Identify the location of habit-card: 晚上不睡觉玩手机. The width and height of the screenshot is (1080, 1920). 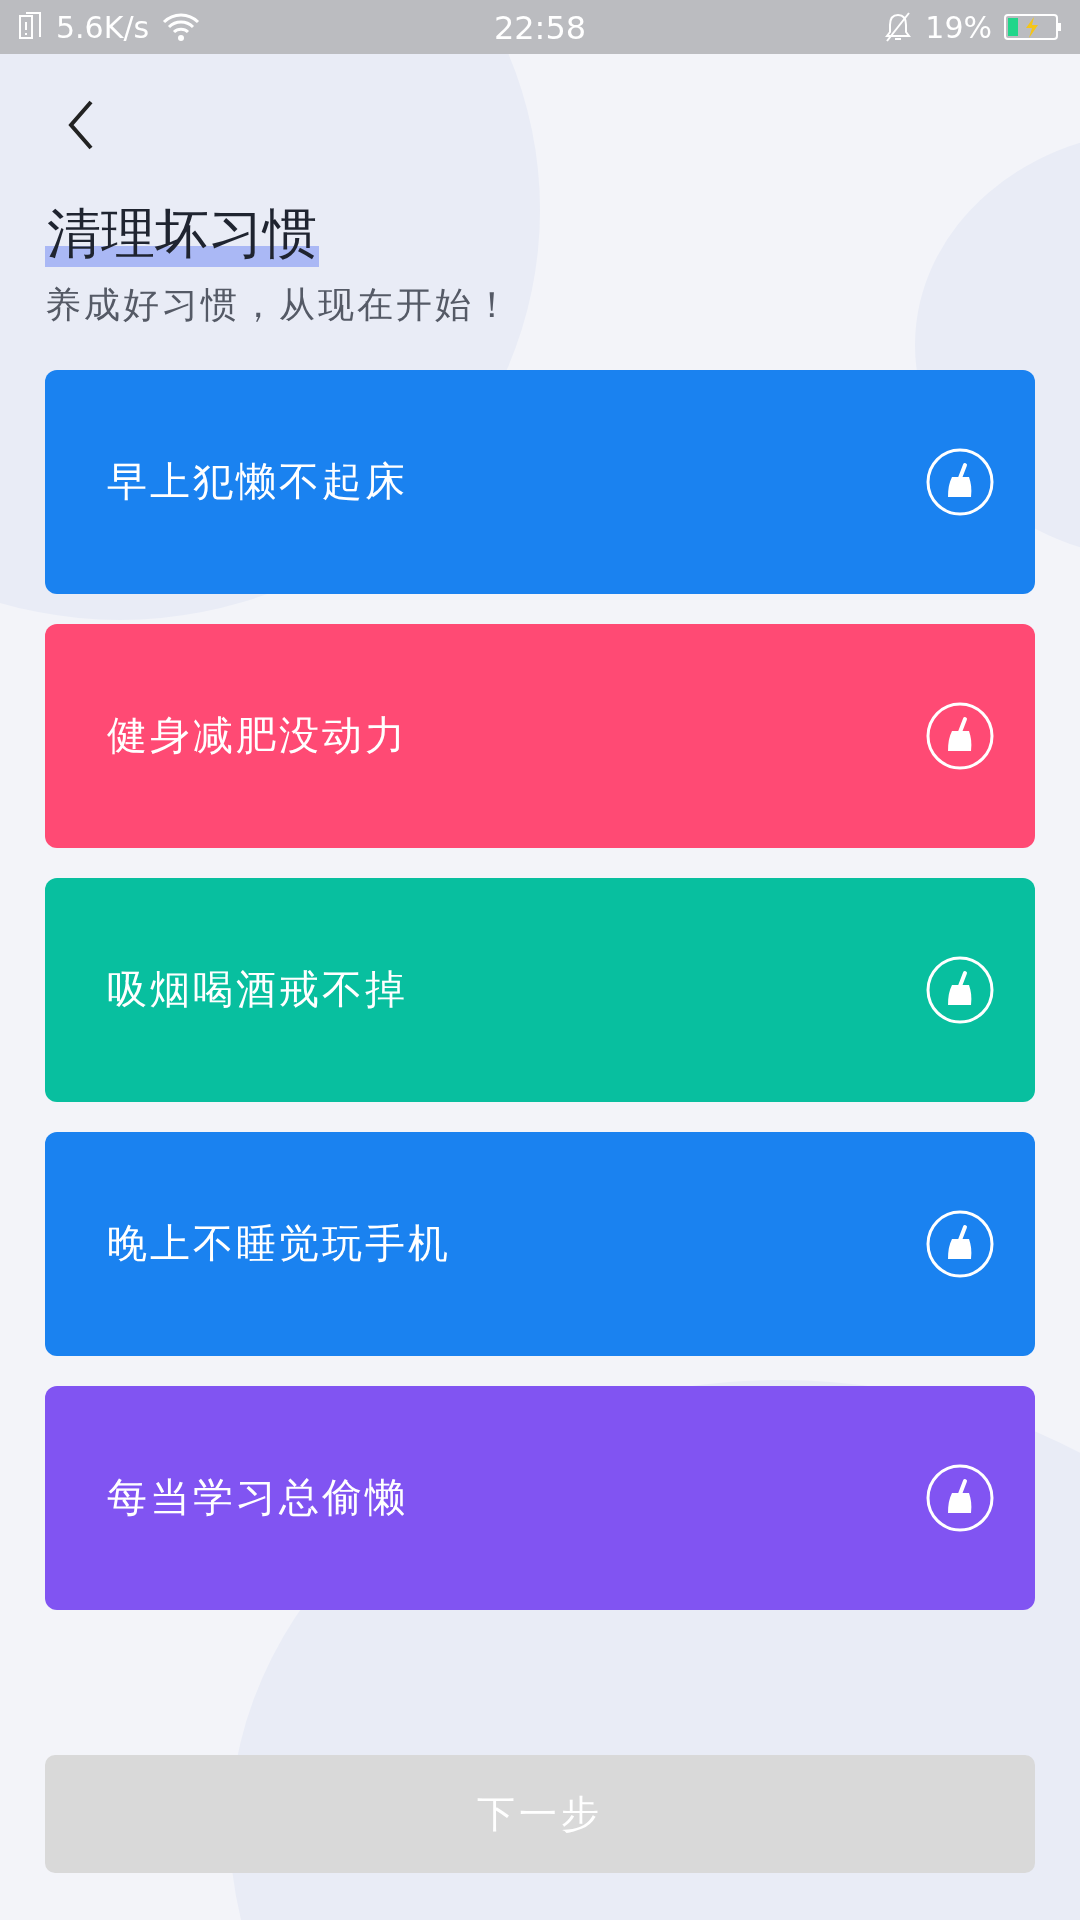
(540, 1243).